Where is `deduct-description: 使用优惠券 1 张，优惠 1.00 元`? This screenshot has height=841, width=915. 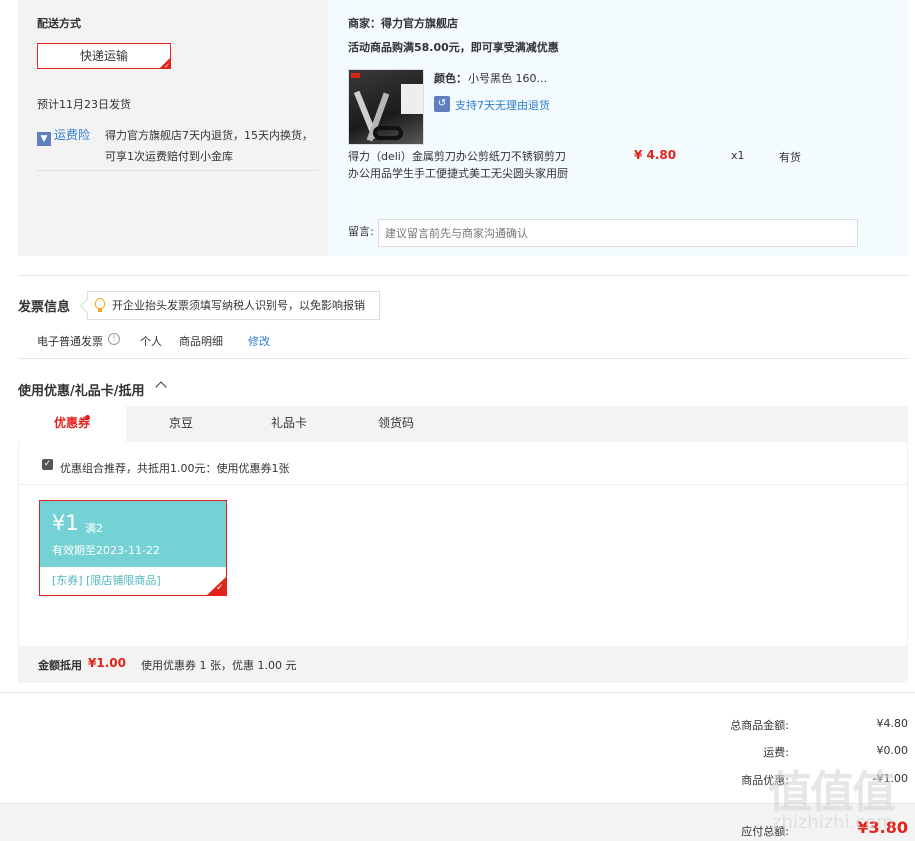 deduct-description: 使用优惠券 1 张，优惠 1.00 元 is located at coordinates (219, 665).